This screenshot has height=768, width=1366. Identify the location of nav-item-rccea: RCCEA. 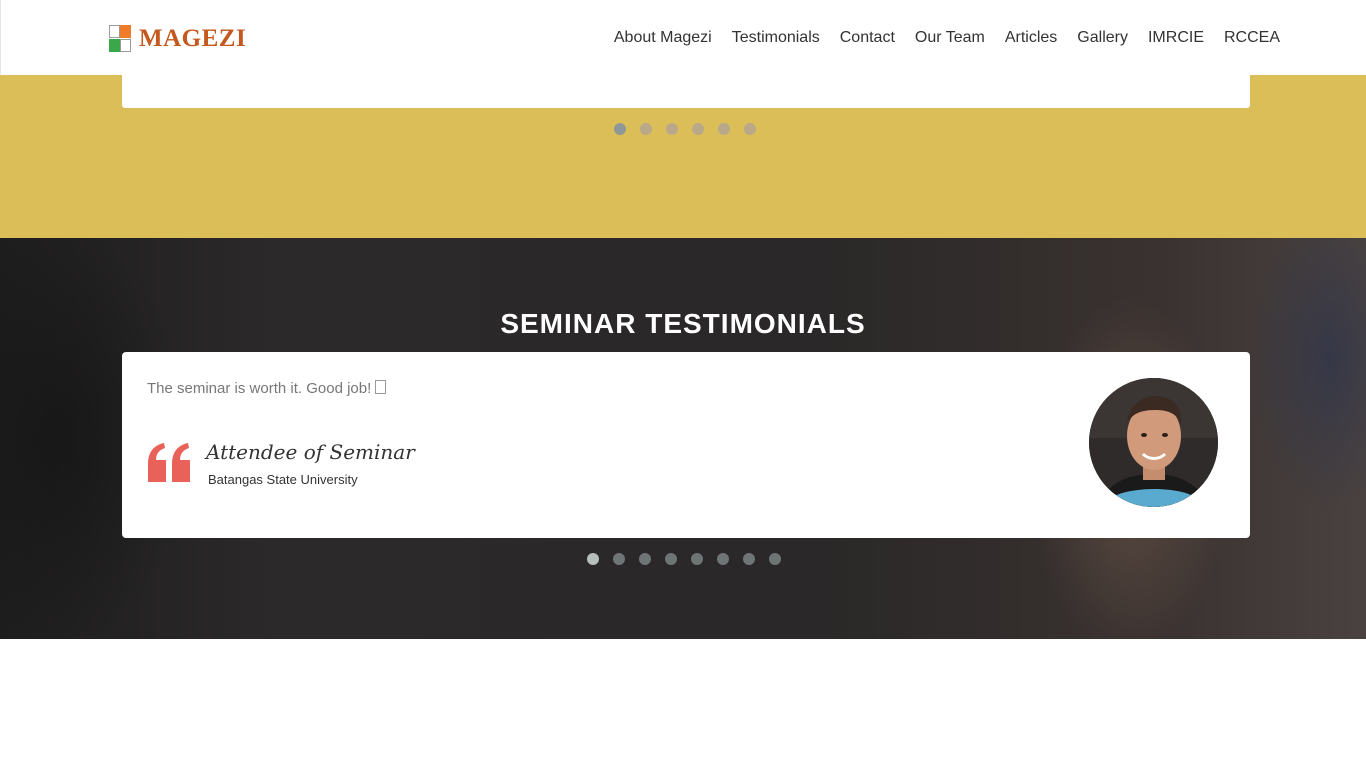
(1252, 38).